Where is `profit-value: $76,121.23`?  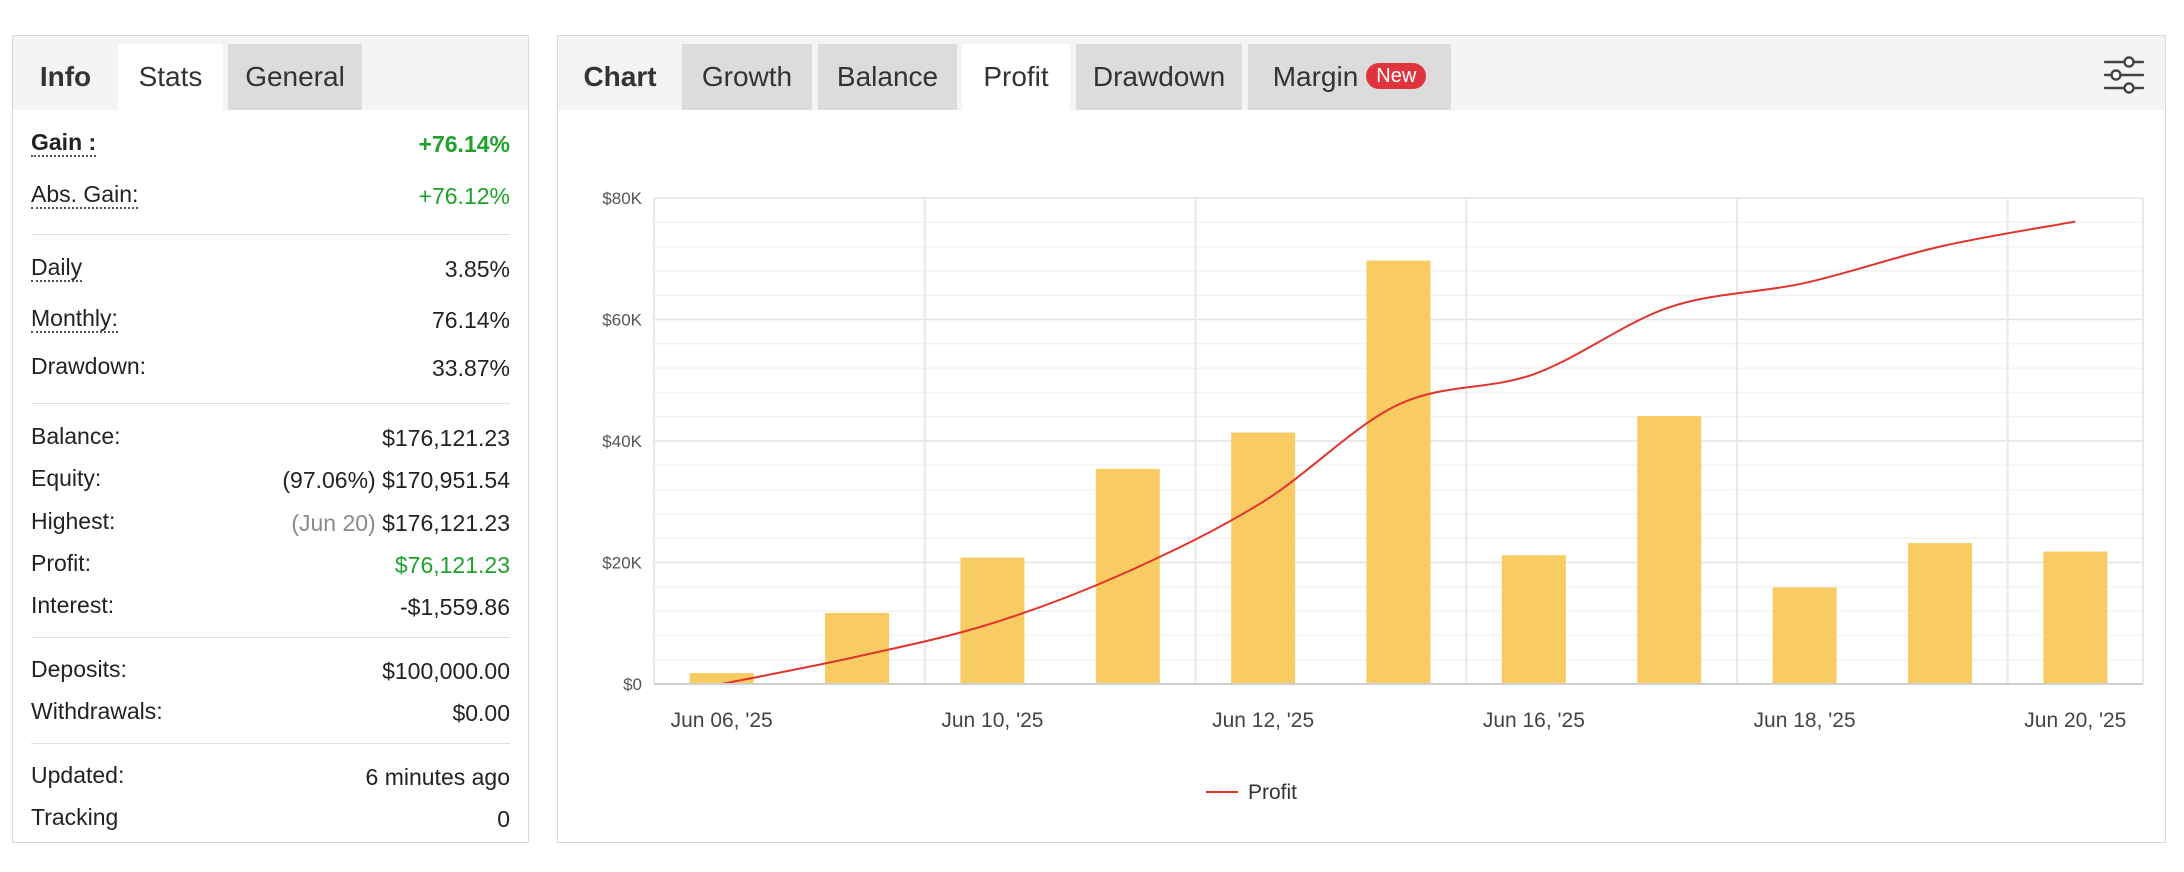
profit-value: $76,121.23 is located at coordinates (452, 565).